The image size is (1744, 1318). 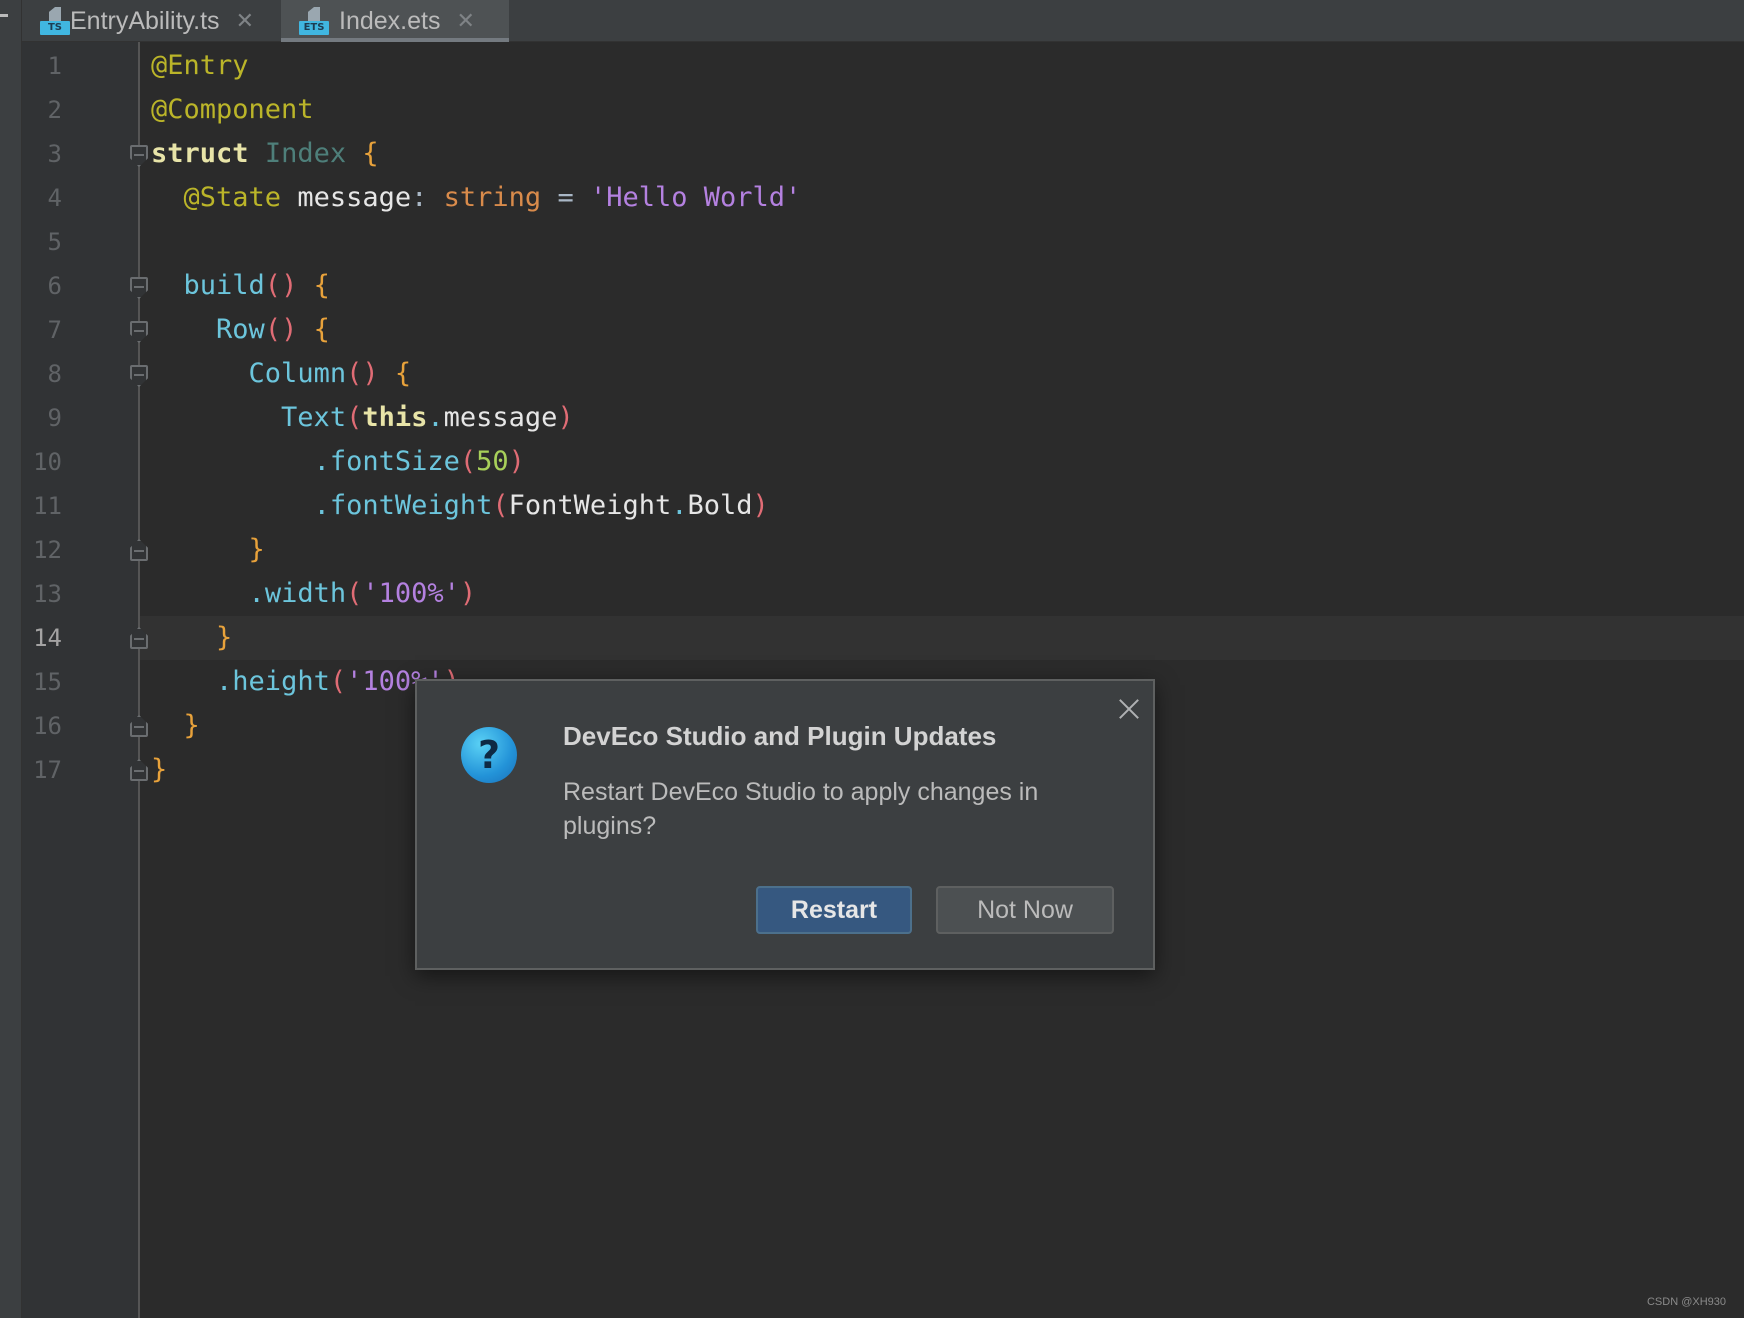 I want to click on gutter-separator, so click(x=139, y=680).